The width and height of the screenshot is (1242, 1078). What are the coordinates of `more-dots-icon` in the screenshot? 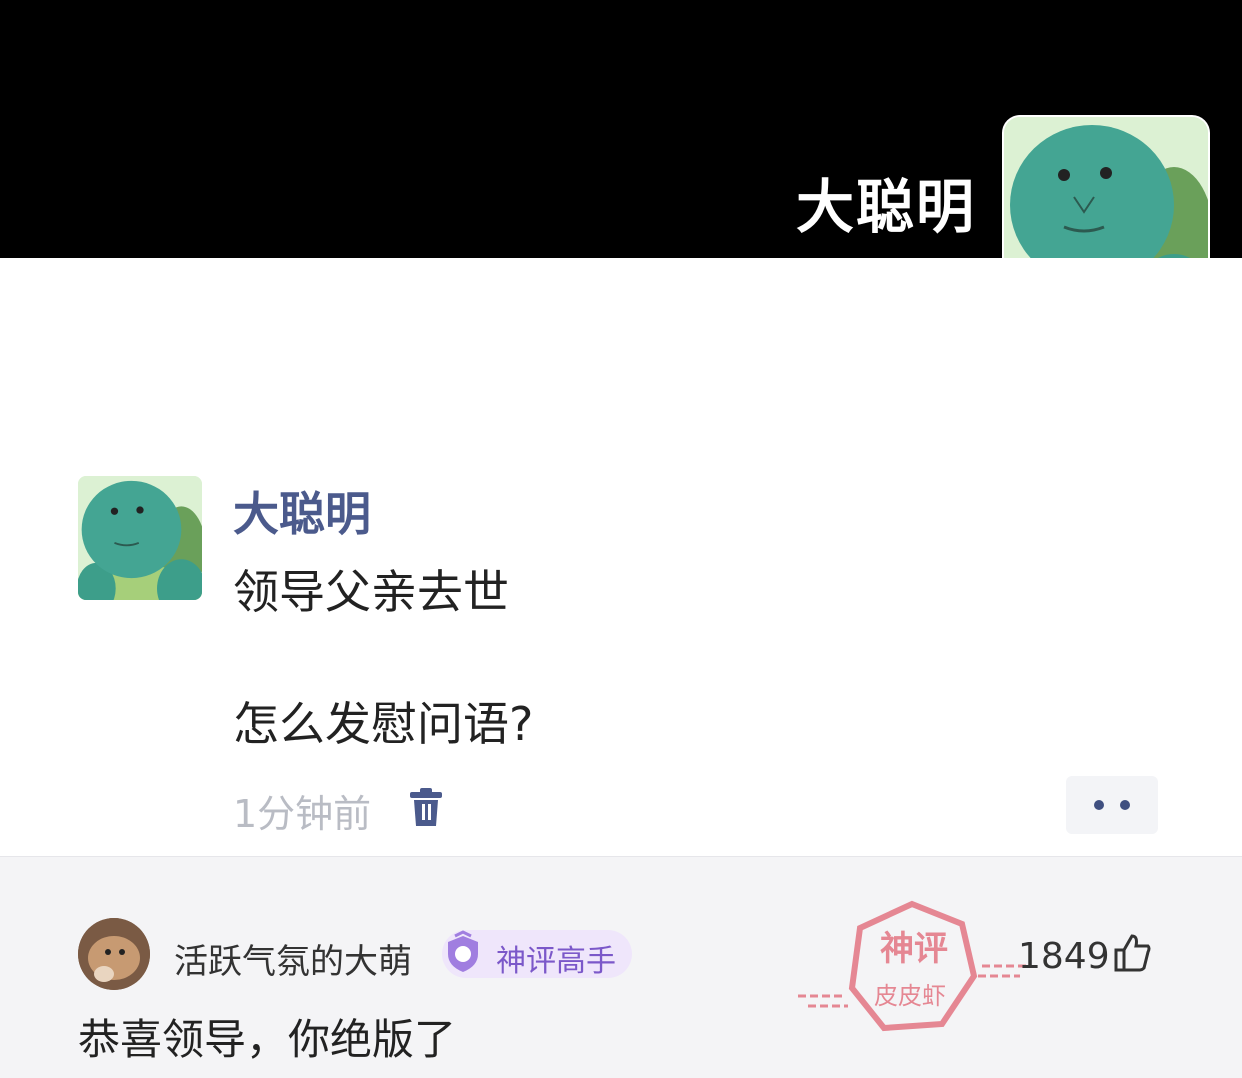 It's located at (1112, 805).